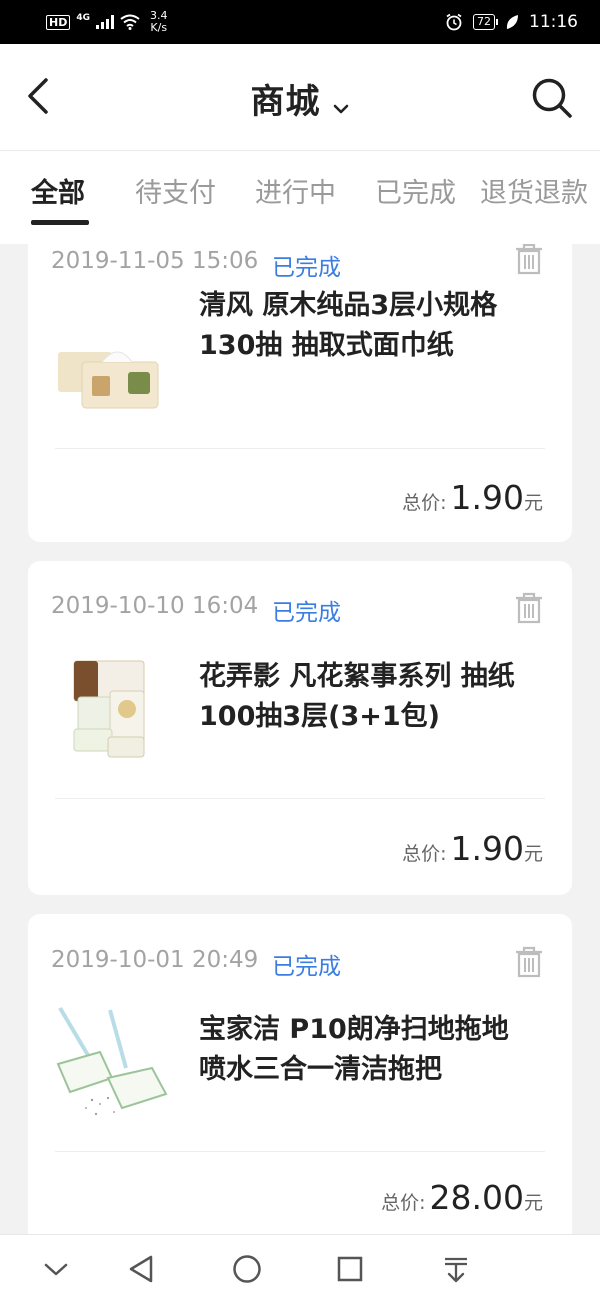  I want to click on order-datetime: 2019-11-05 15:06, so click(155, 261).